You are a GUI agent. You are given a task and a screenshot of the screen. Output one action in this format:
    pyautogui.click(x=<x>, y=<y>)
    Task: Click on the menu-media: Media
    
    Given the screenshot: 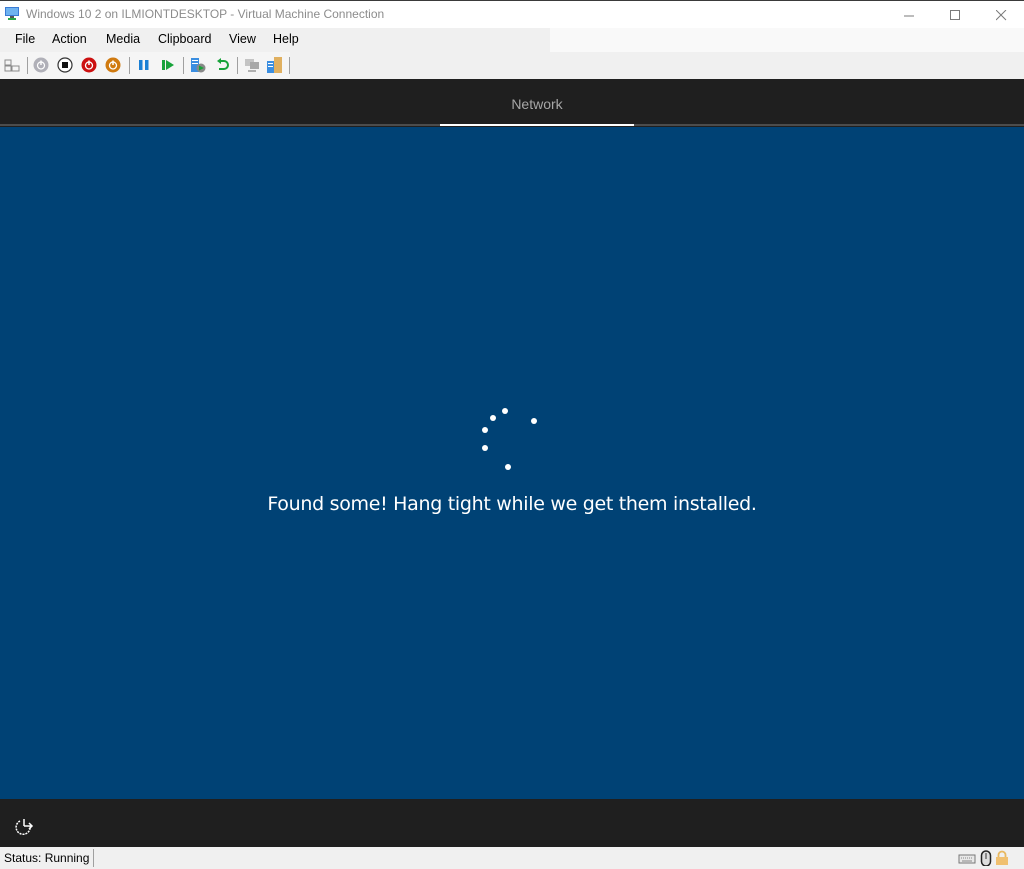 What is the action you would take?
    pyautogui.click(x=123, y=39)
    